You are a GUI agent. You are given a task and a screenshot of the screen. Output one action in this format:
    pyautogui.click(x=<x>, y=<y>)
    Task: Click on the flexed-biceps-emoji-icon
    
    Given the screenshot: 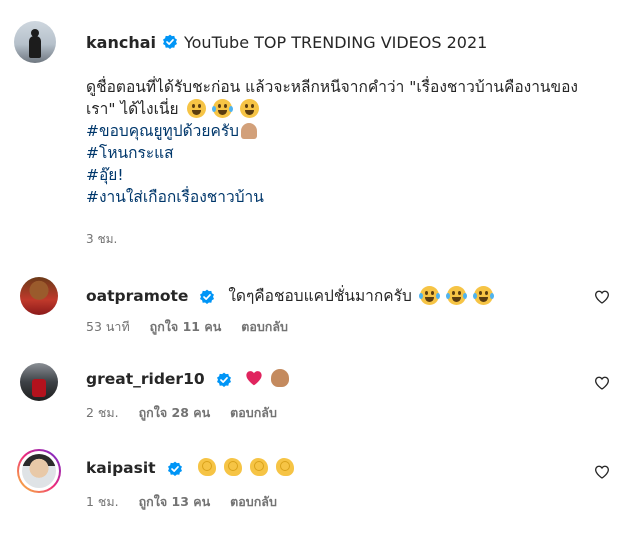 What is the action you would take?
    pyautogui.click(x=280, y=378)
    